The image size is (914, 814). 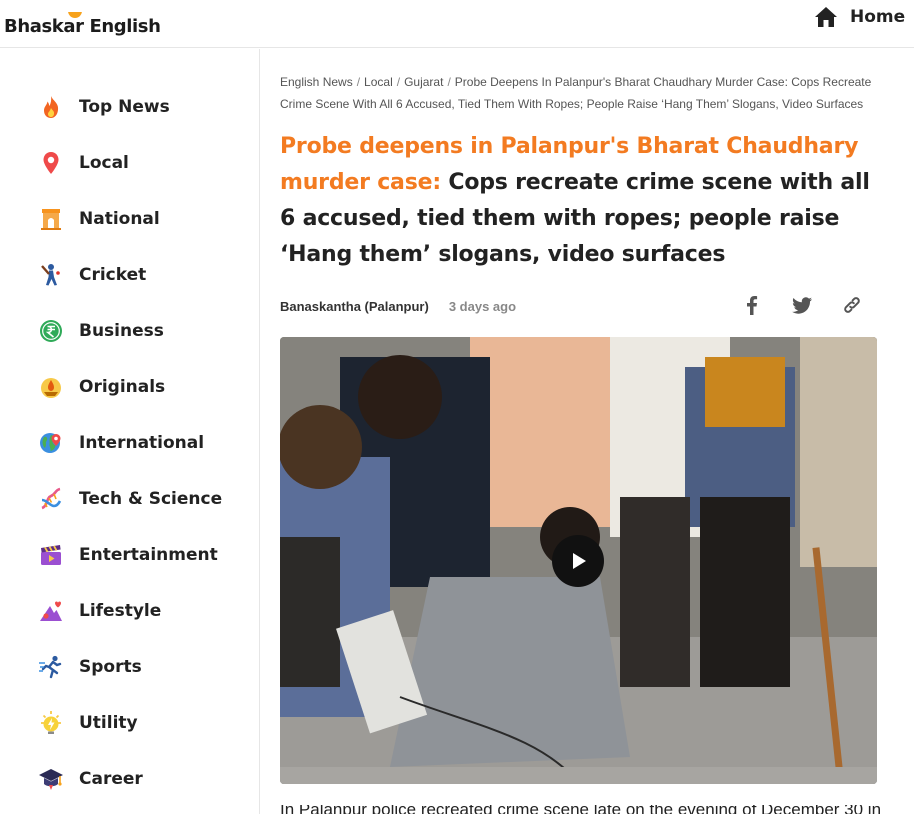 I want to click on runner-icon, so click(x=51, y=667).